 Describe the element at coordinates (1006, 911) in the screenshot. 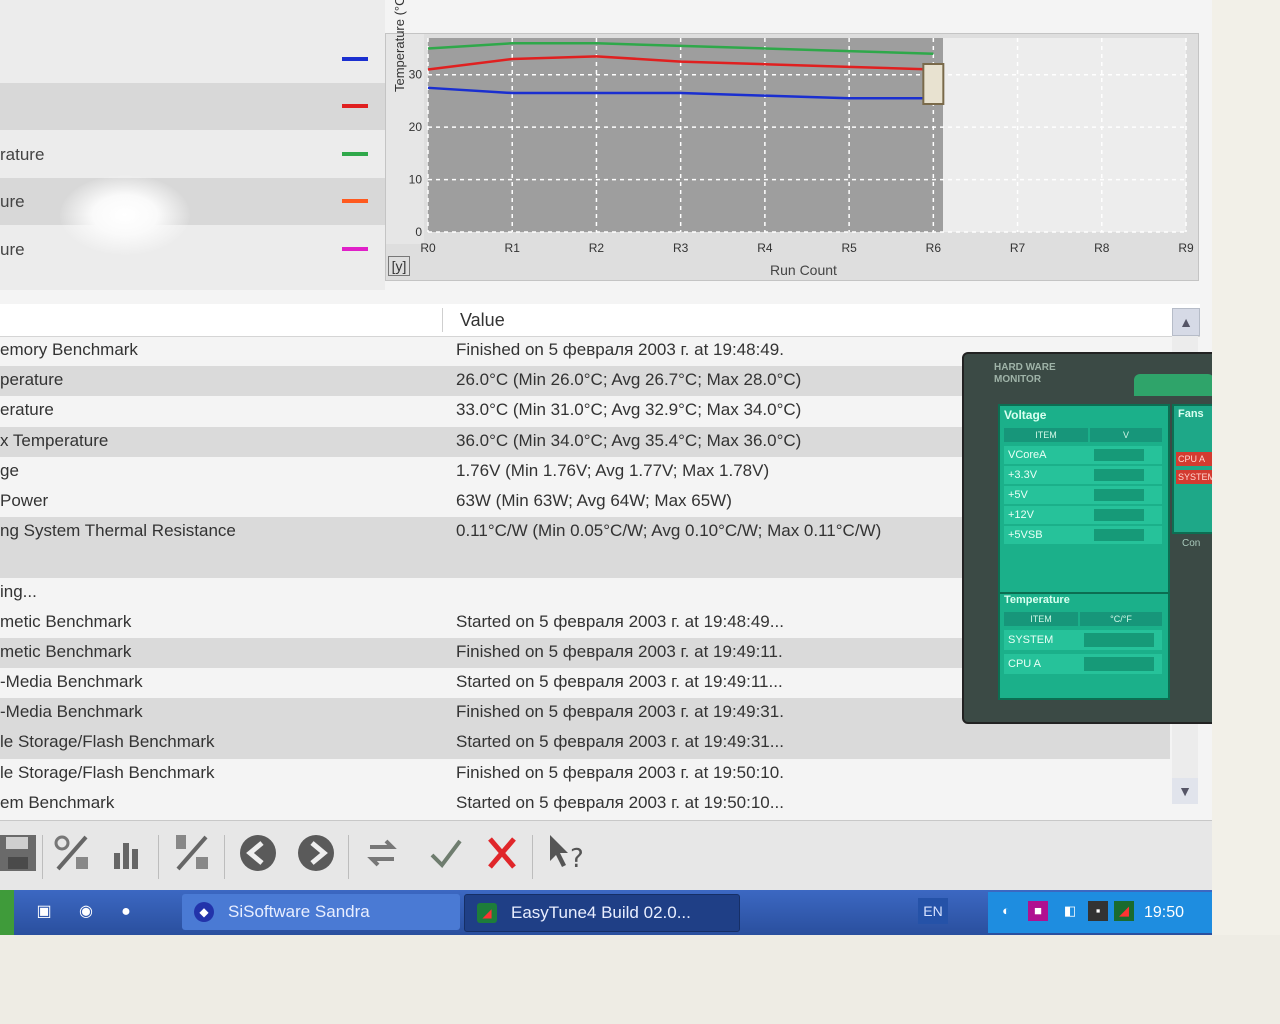

I see `tray-network-icon: ◐` at that location.